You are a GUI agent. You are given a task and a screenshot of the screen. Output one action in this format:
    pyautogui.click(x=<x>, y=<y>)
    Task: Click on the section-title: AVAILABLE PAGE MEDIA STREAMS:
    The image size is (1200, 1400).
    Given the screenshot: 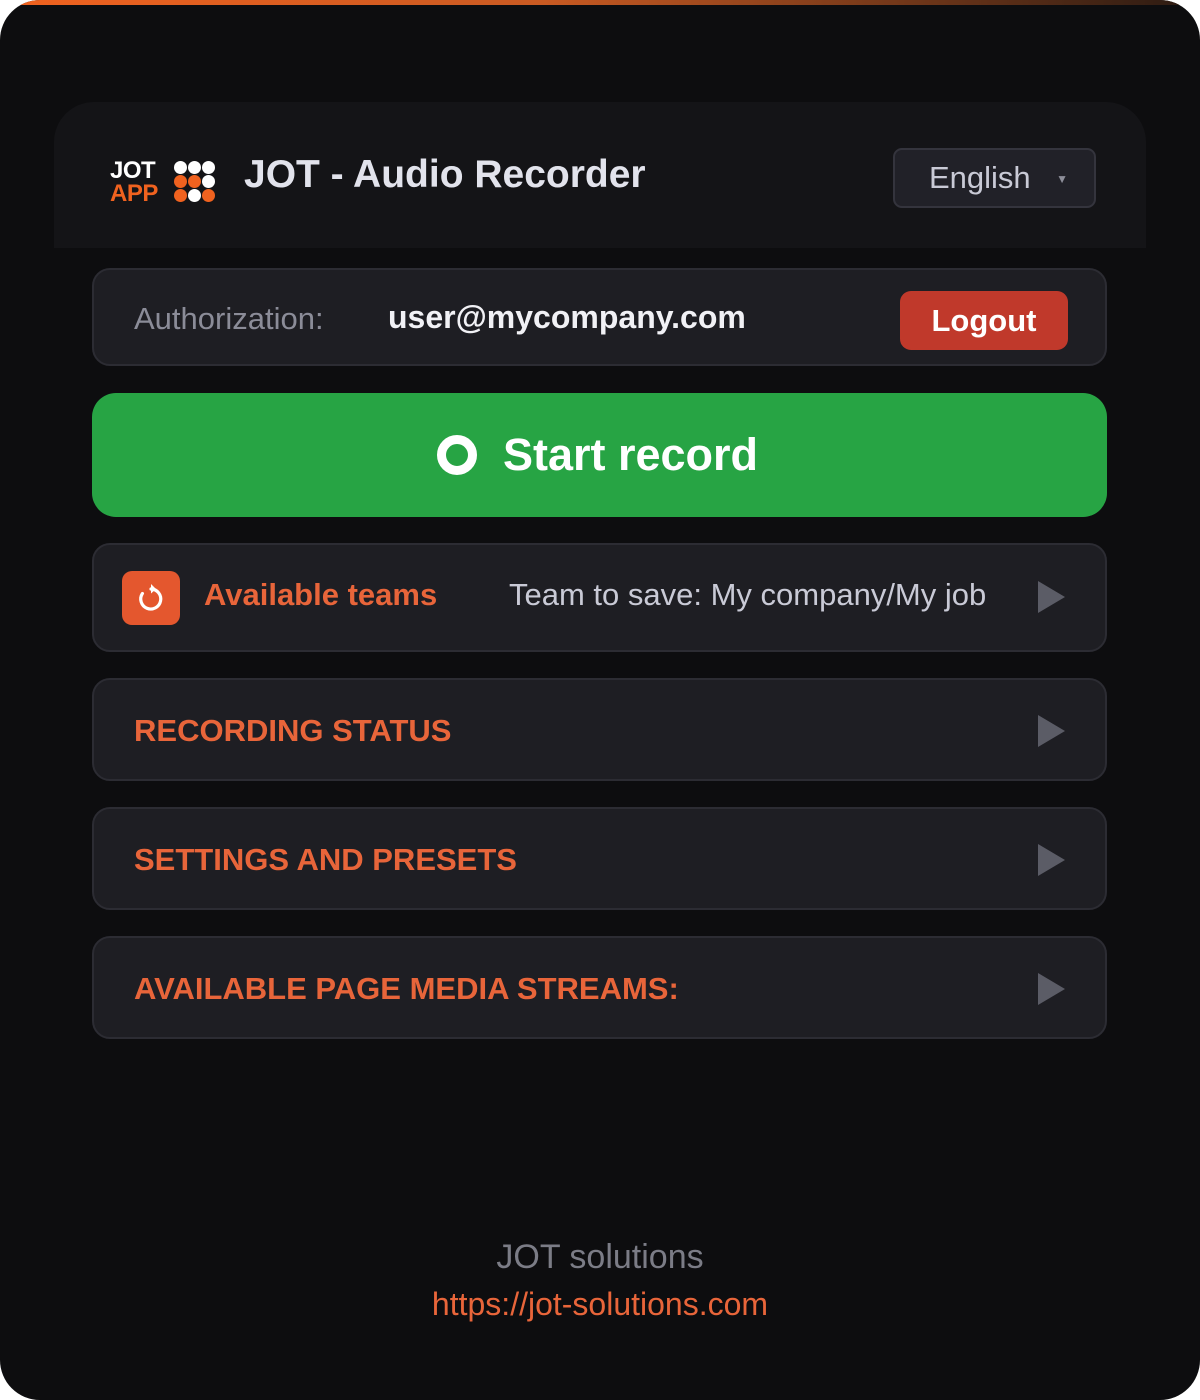 What is the action you would take?
    pyautogui.click(x=406, y=988)
    